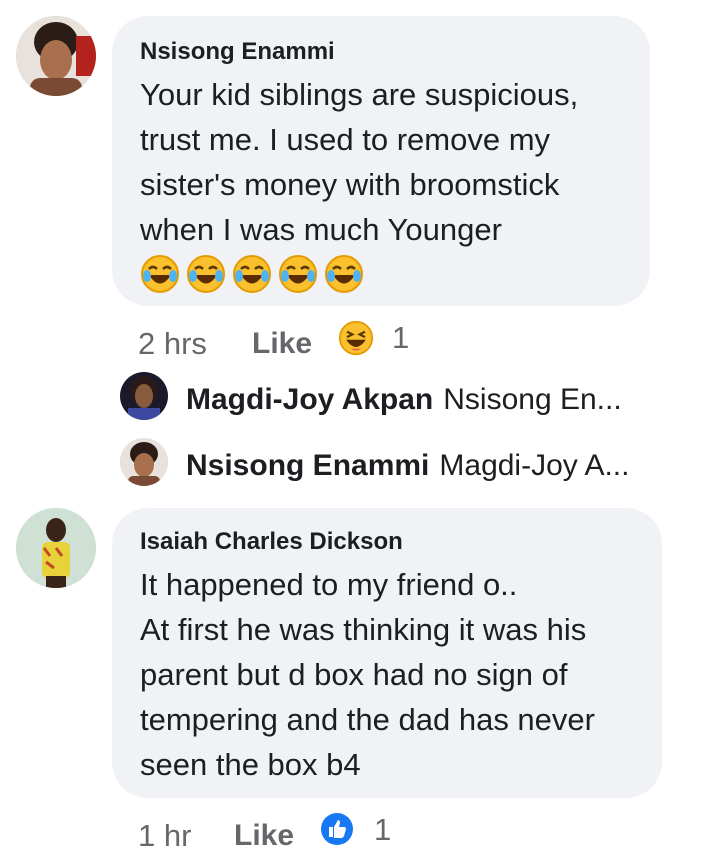 The height and width of the screenshot is (854, 720). Describe the element at coordinates (309, 399) in the screenshot. I see `reply-author: Magdi-Joy Akpan` at that location.